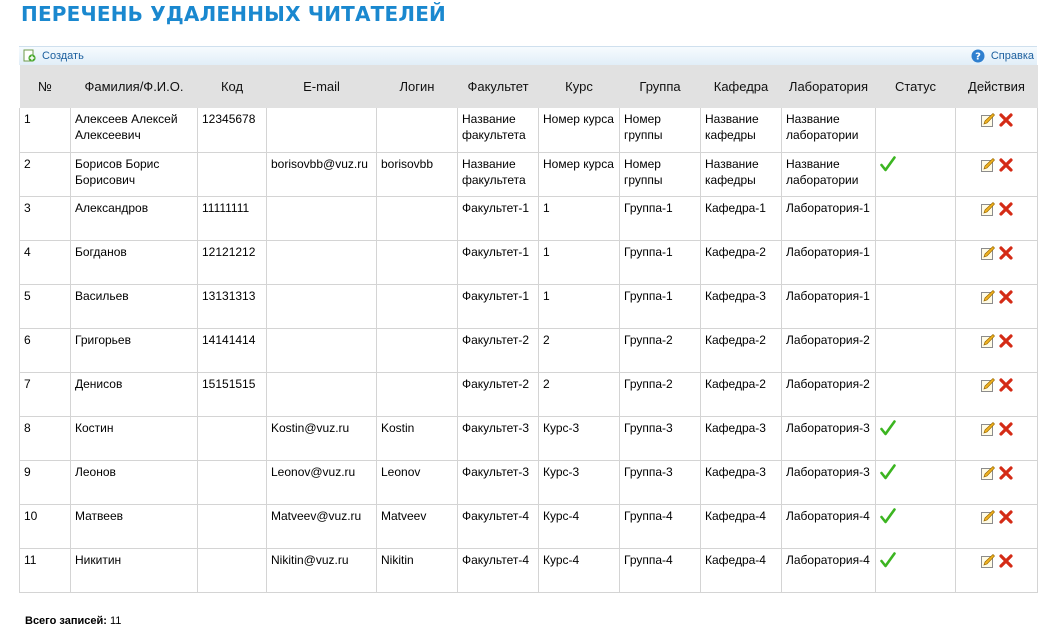 This screenshot has height=636, width=1046. What do you see at coordinates (45, 438) in the screenshot?
I see `row-number: 8` at bounding box center [45, 438].